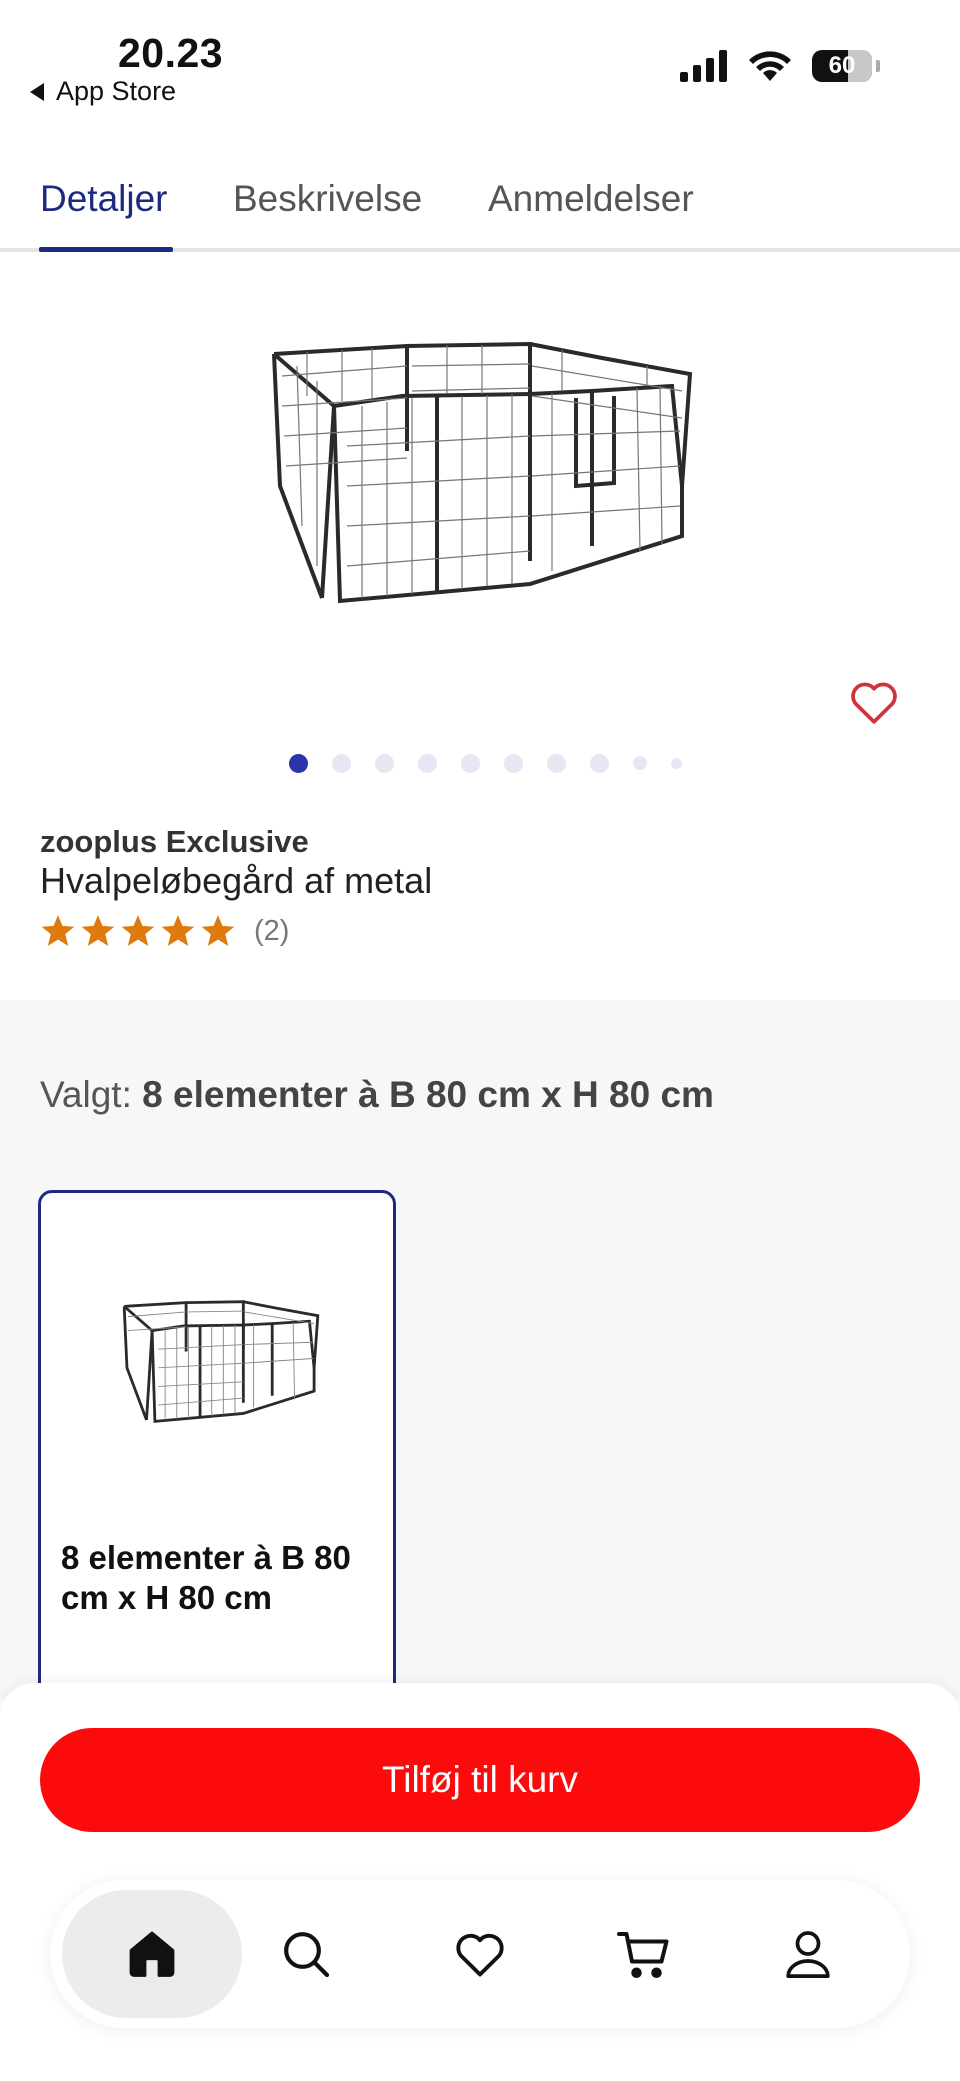  Describe the element at coordinates (327, 199) in the screenshot. I see `tab-beskrivelse: Beskrivelse` at that location.